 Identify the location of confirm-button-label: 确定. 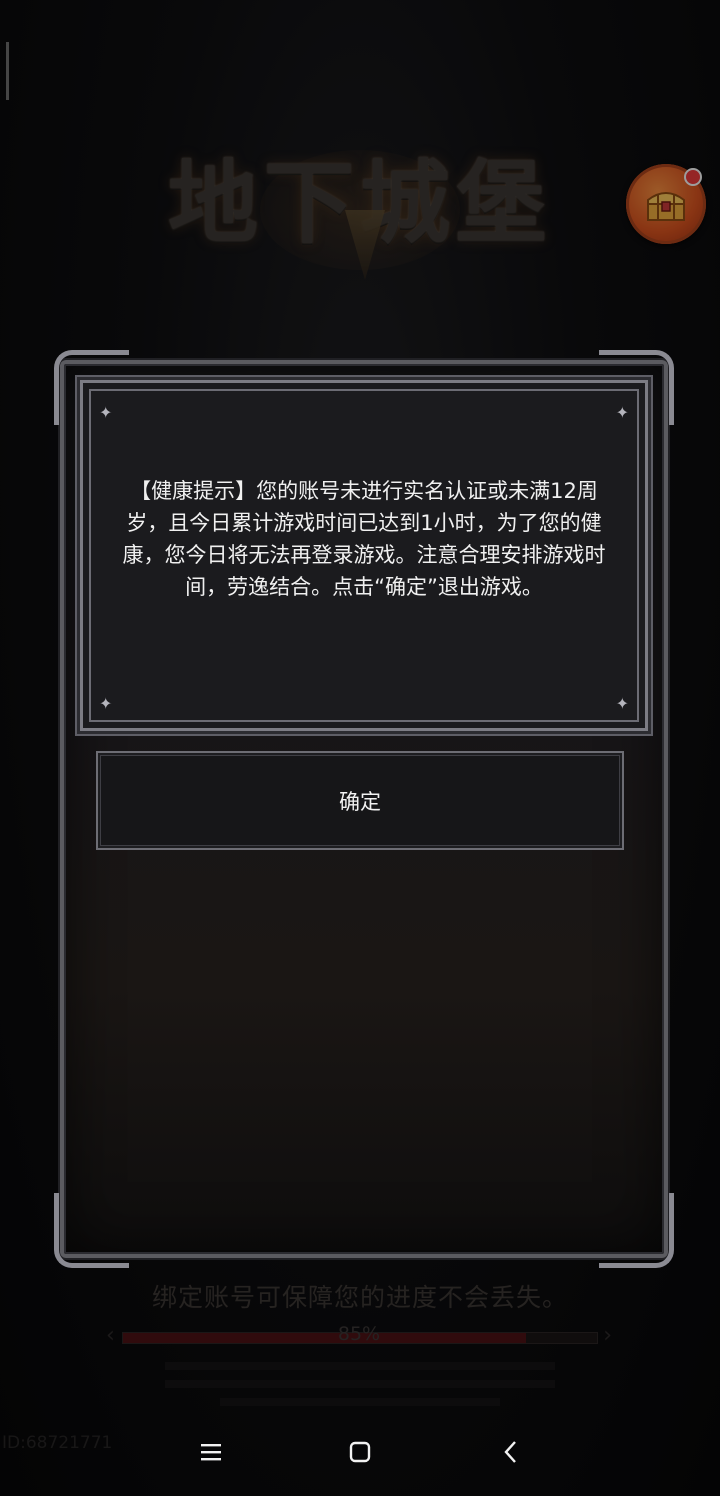
(360, 801).